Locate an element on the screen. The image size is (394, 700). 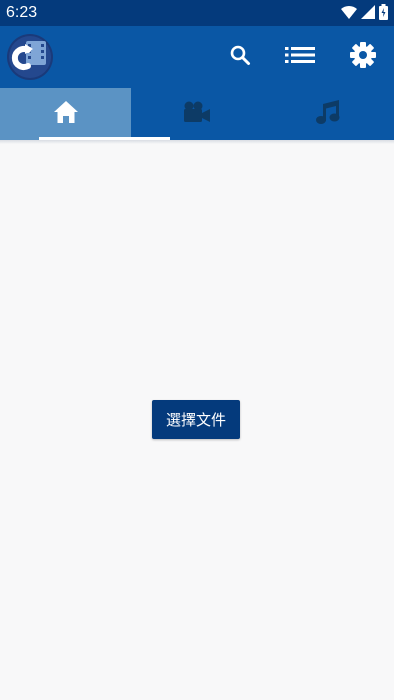
tab-music is located at coordinates (328, 114).